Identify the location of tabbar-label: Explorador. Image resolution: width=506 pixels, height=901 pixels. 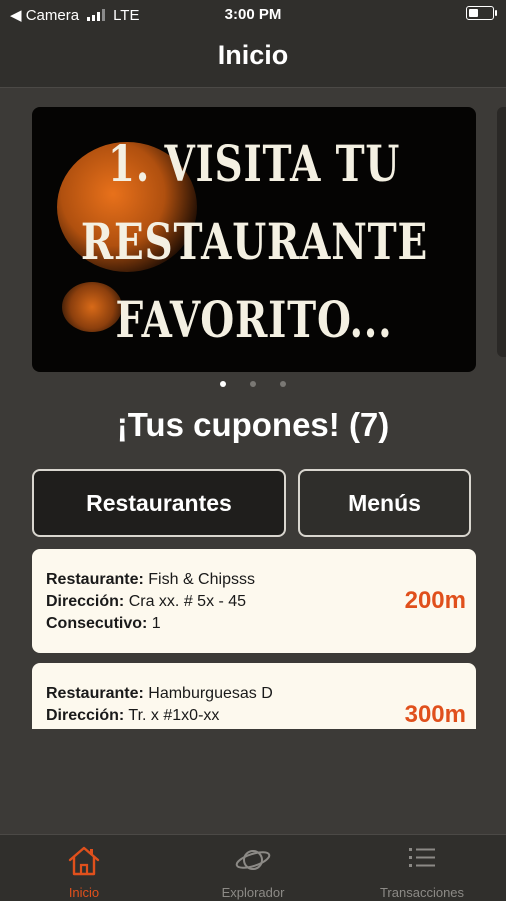
(253, 892).